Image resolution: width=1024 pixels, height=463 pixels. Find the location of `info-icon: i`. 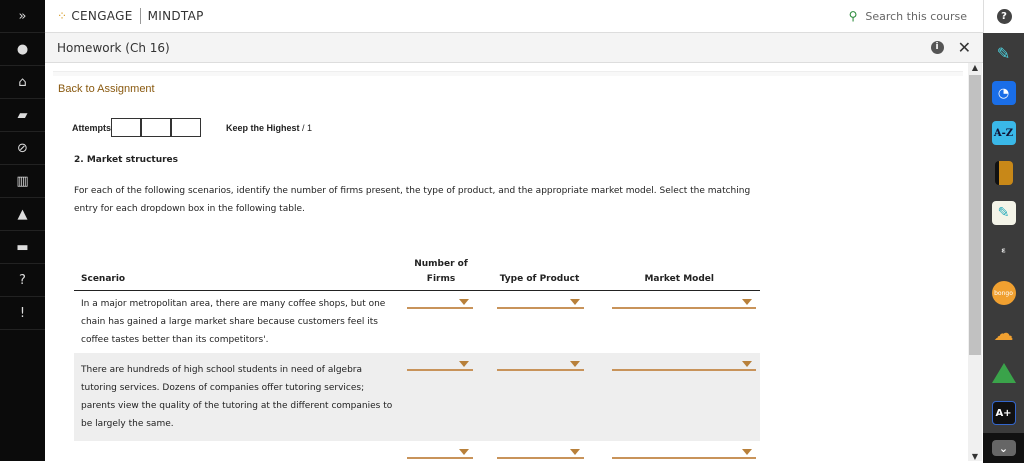

info-icon: i is located at coordinates (937, 47).